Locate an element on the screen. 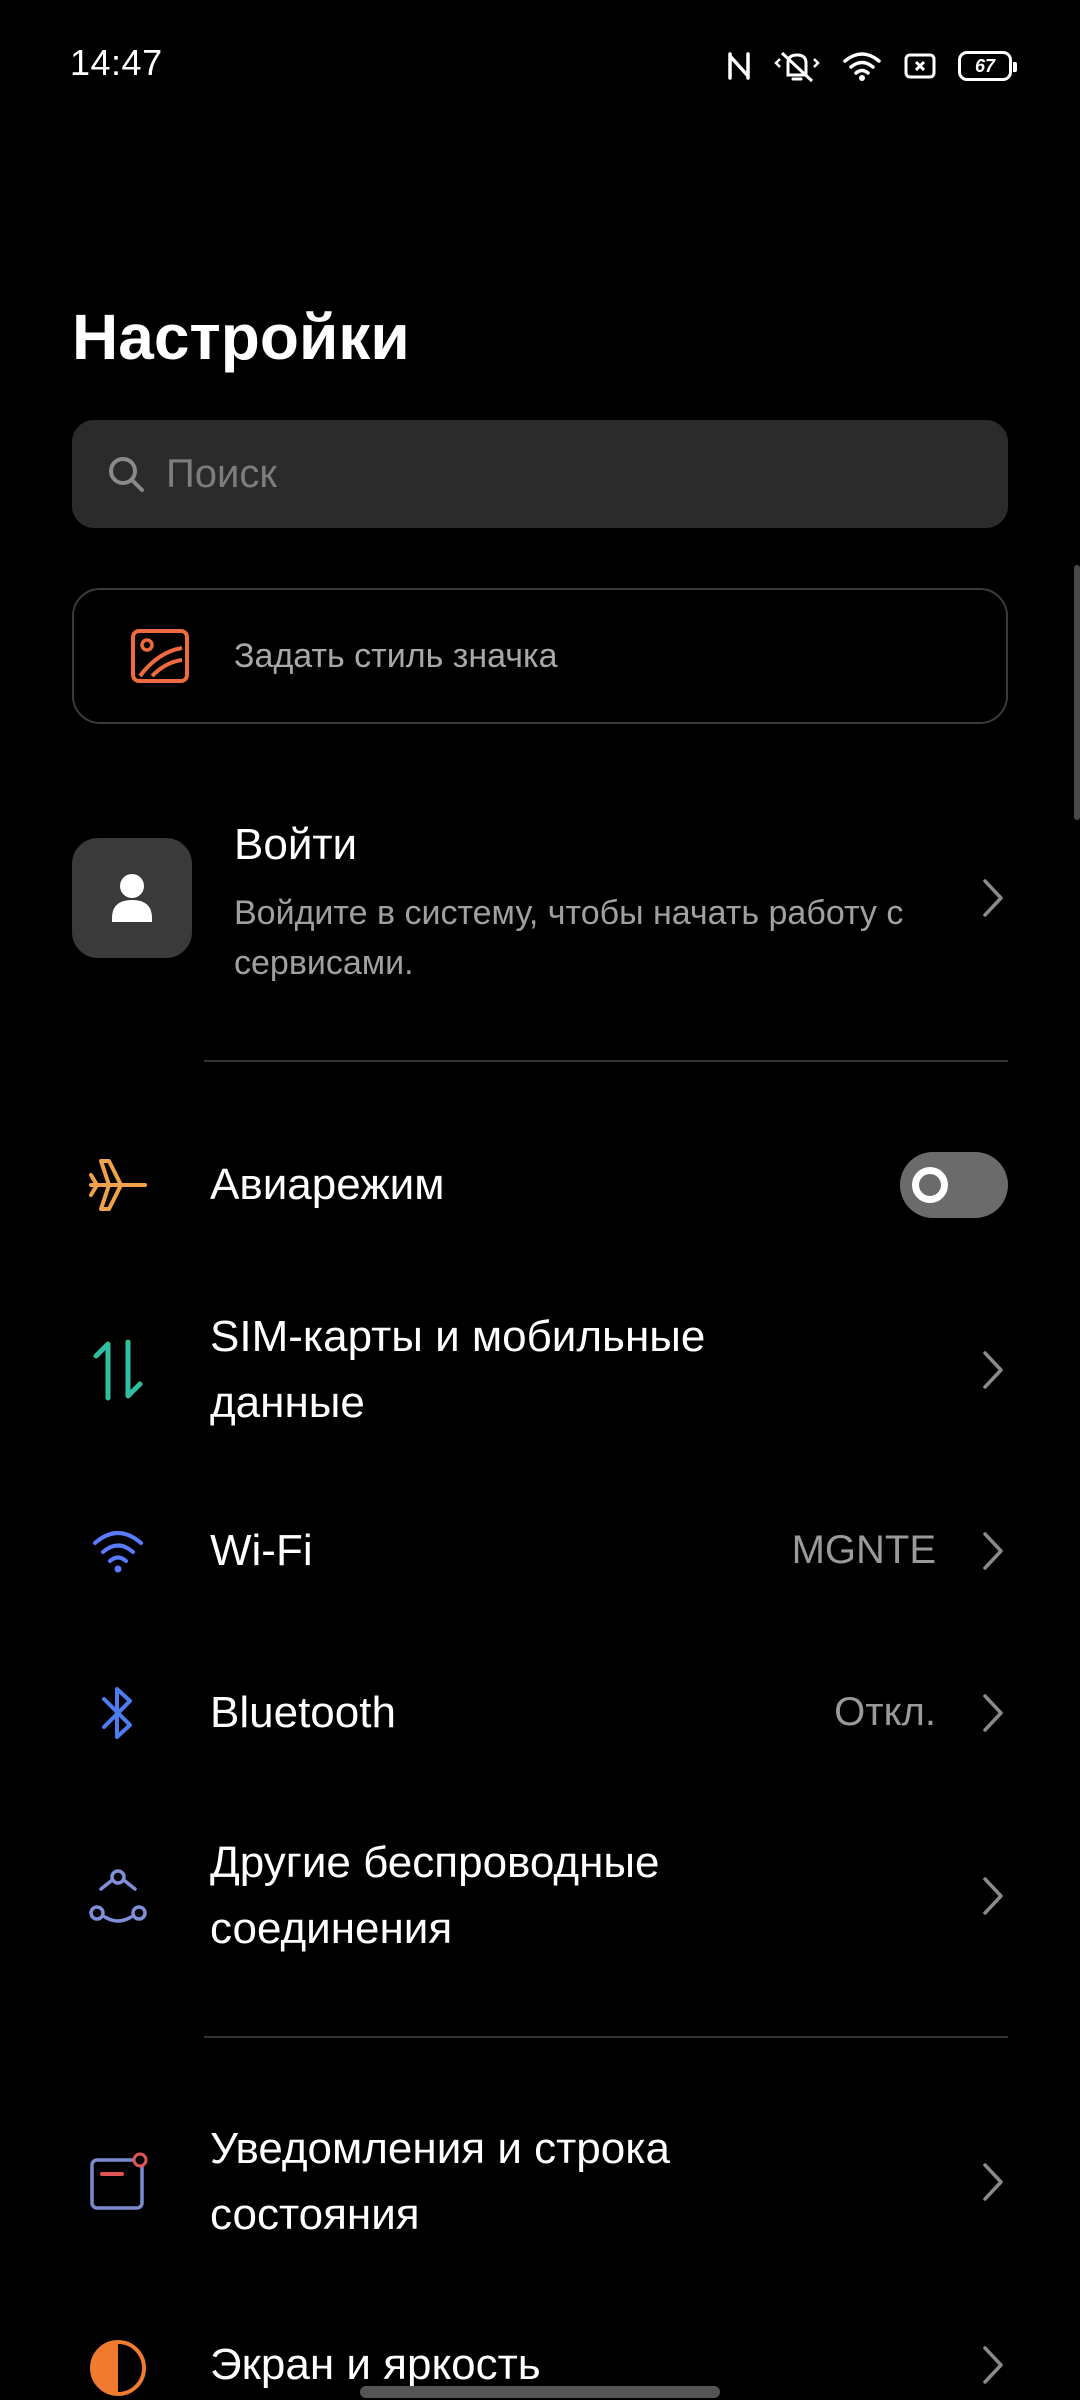 Image resolution: width=1080 pixels, height=2400 pixels. status-icons: 67 is located at coordinates (871, 66).